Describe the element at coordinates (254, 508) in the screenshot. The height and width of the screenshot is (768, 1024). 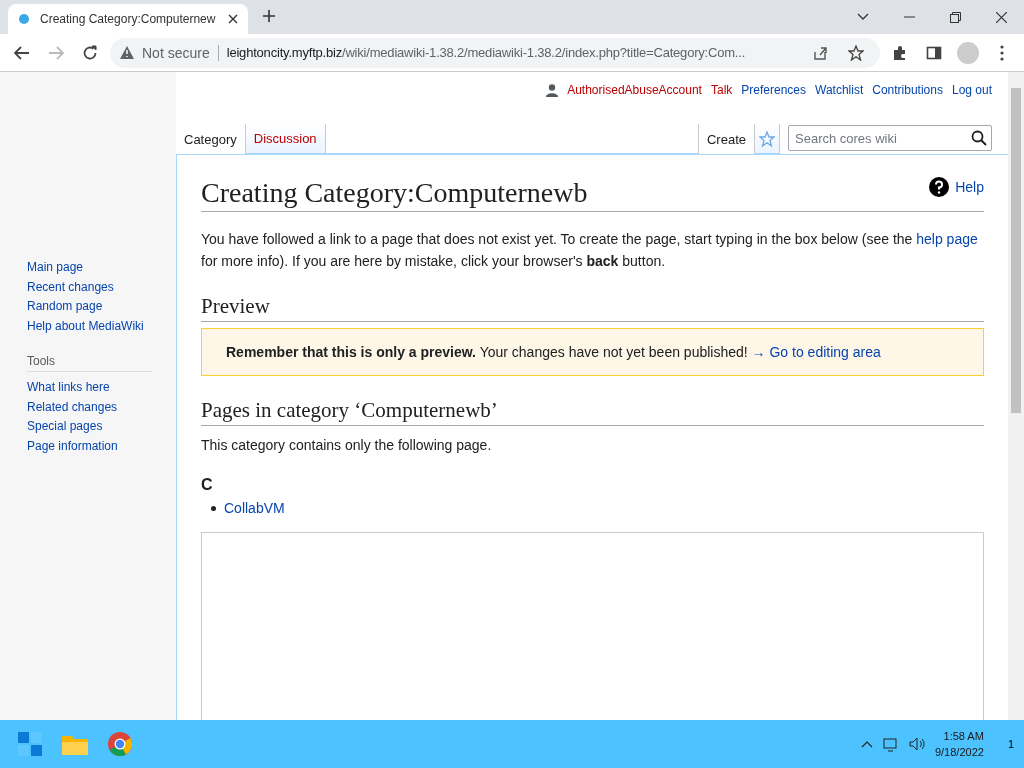
I see `category-page-link: CollabVM` at that location.